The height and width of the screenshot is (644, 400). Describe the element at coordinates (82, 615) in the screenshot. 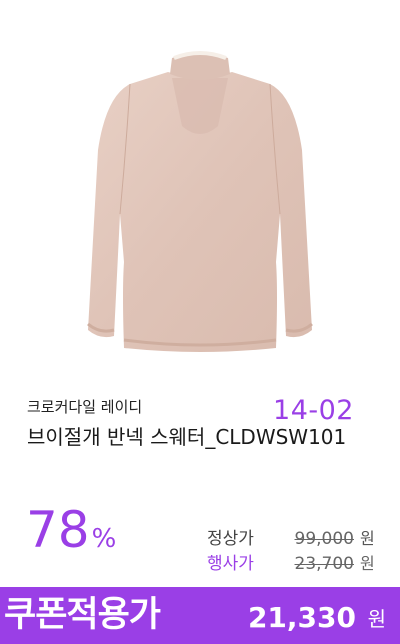

I see `coupon-price-label: 쿠폰적용가` at that location.